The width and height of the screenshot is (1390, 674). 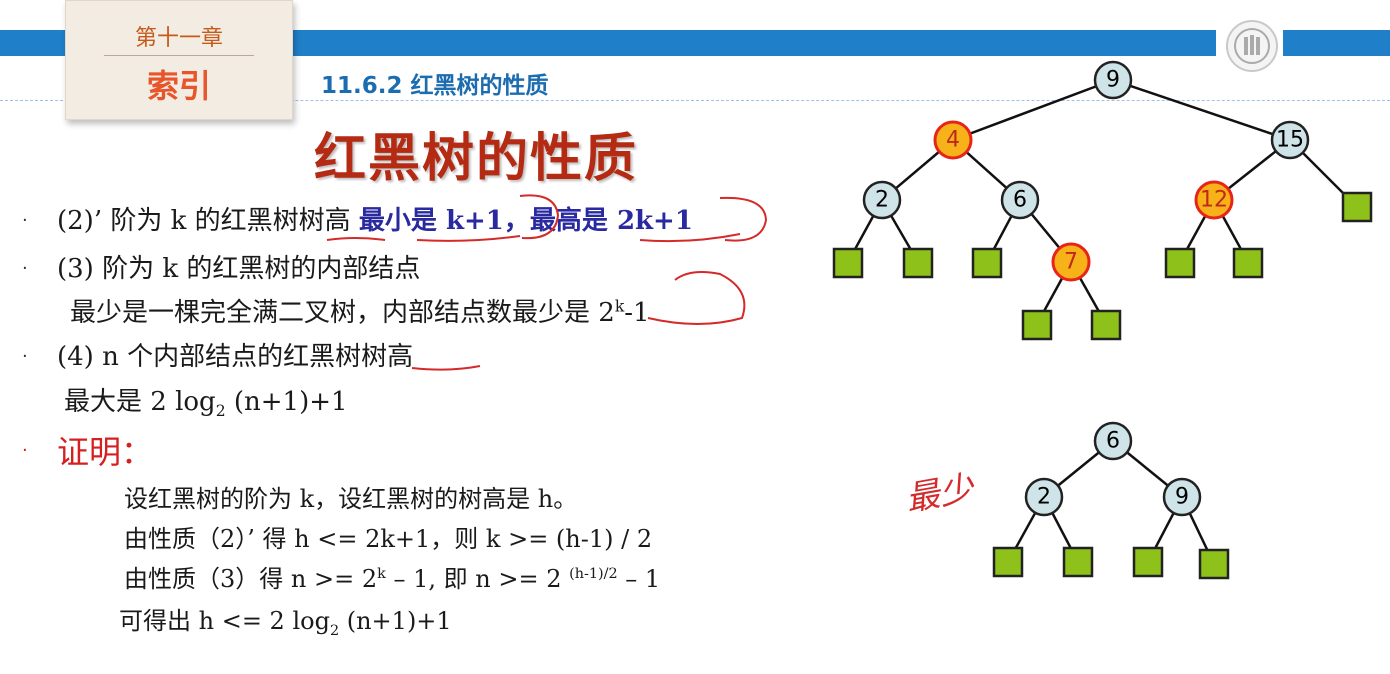 I want to click on tree-node-7: 7, so click(x=1071, y=262).